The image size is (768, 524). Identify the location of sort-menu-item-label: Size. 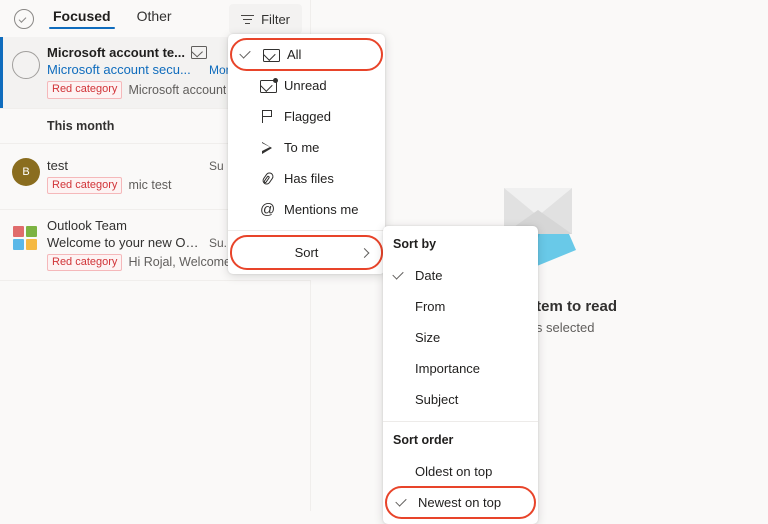
(428, 337).